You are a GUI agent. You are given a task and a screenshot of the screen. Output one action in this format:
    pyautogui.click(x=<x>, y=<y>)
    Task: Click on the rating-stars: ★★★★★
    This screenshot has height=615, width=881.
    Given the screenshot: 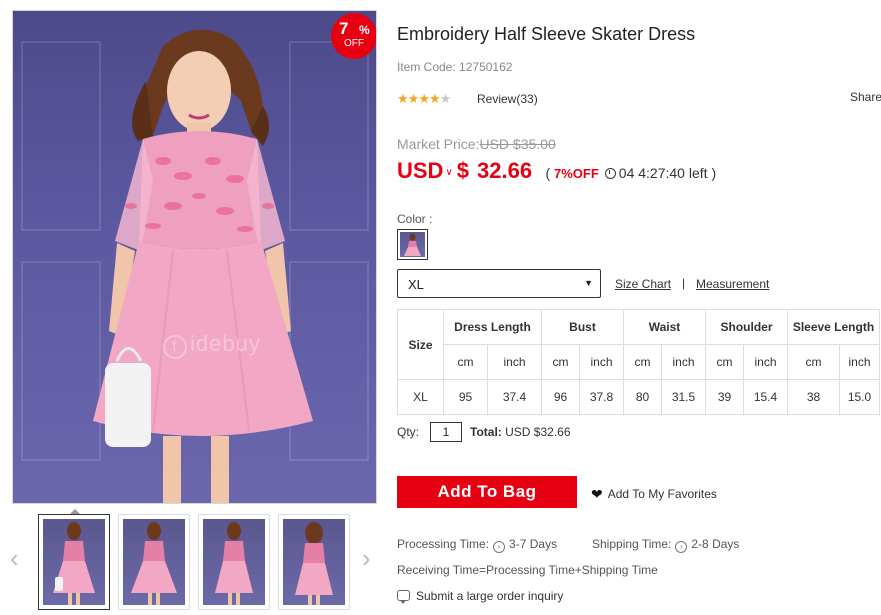 What is the action you would take?
    pyautogui.click(x=424, y=99)
    